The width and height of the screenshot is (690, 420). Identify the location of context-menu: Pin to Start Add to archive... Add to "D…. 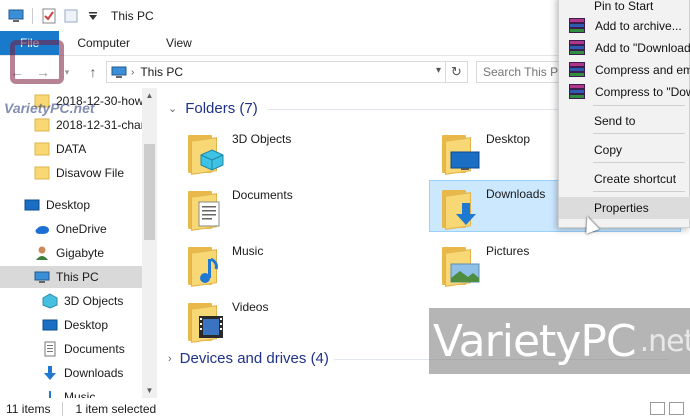
(624, 114).